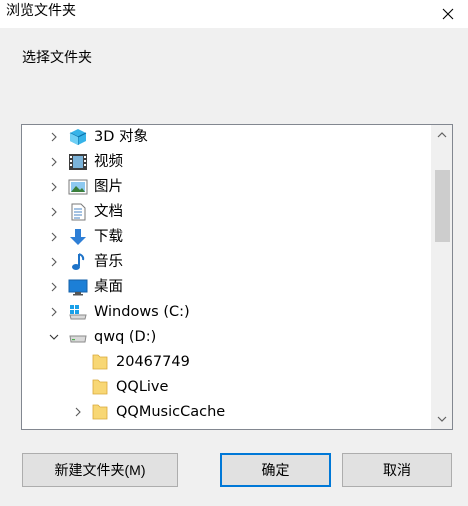 The height and width of the screenshot is (506, 468). Describe the element at coordinates (57, 58) in the screenshot. I see `dialog-prompt: 选择文件夹` at that location.